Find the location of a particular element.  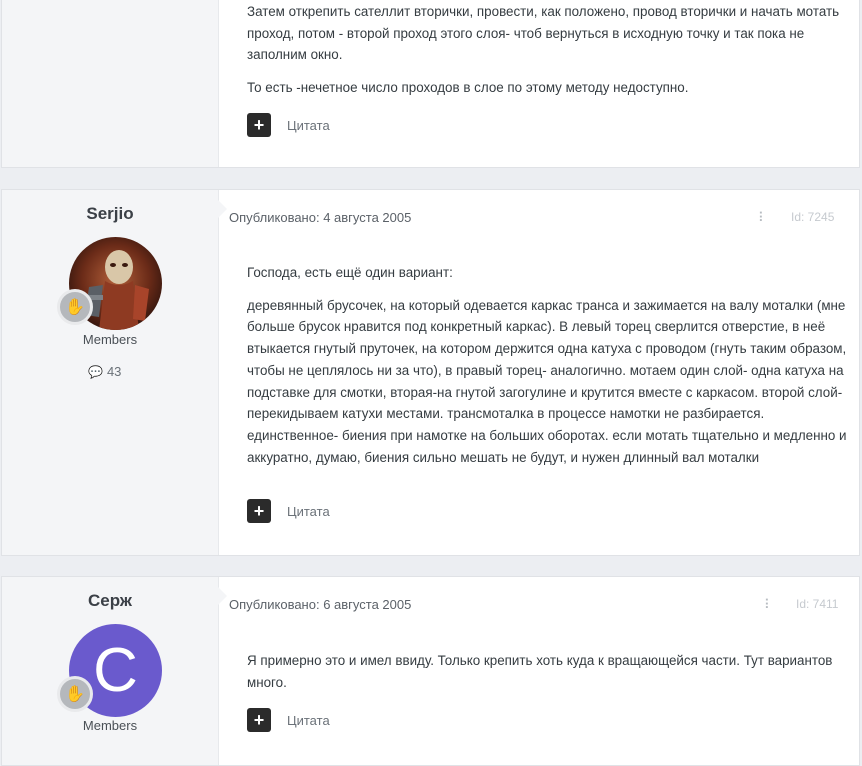

author-name: Серж is located at coordinates (110, 601).